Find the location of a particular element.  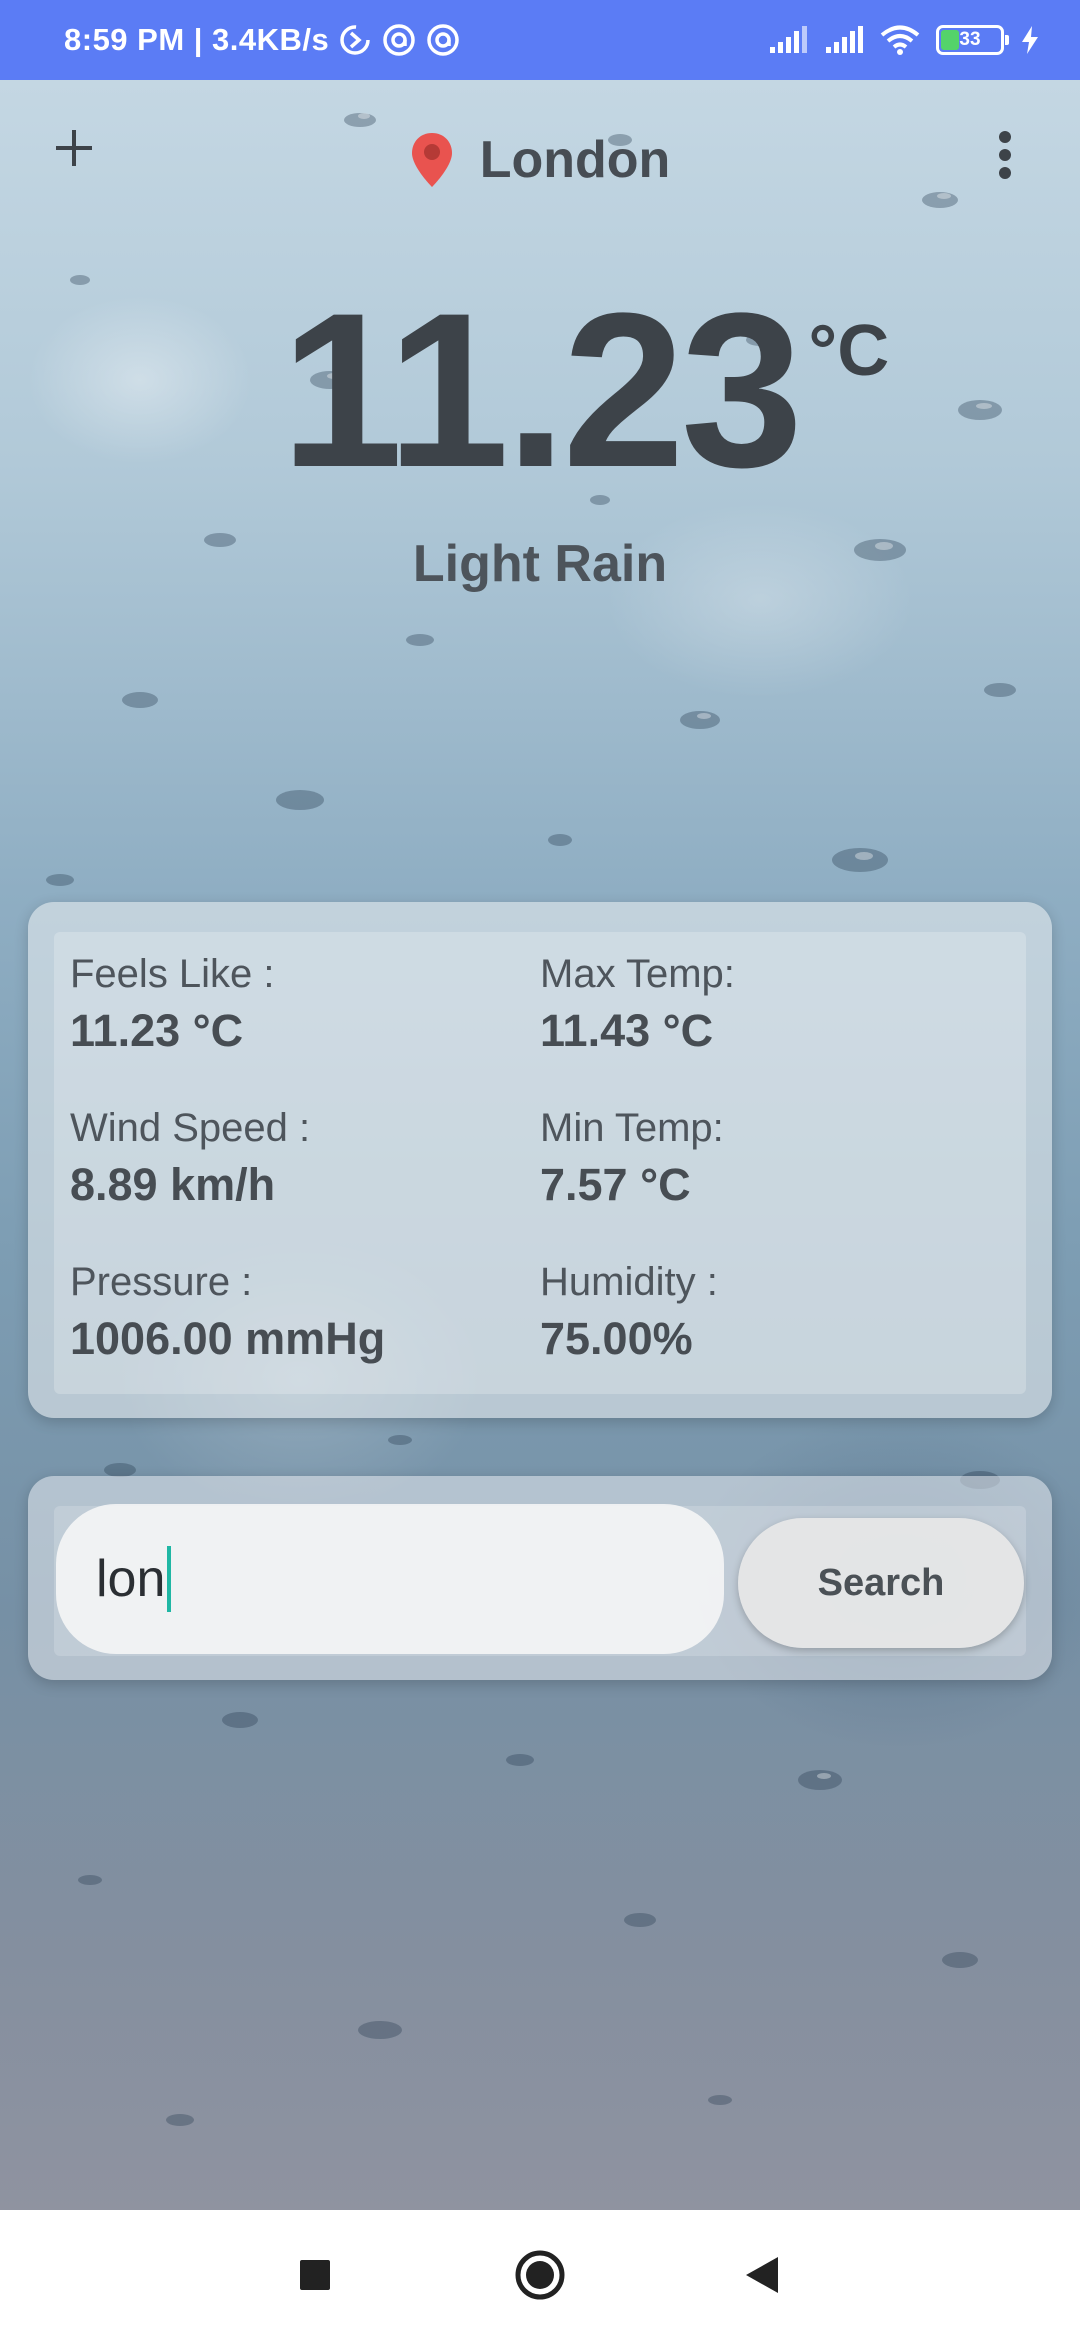

battery-icon: 33 is located at coordinates (972, 40).